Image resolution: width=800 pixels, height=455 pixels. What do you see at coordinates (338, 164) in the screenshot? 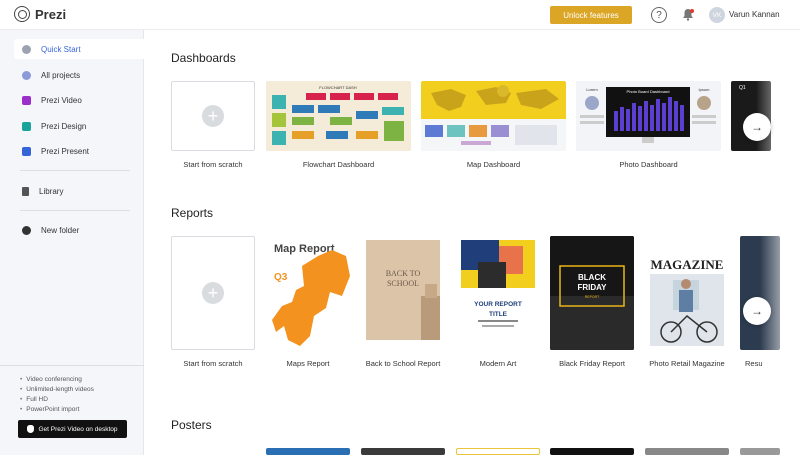
I see `card-label: Flowchart Dashboard` at bounding box center [338, 164].